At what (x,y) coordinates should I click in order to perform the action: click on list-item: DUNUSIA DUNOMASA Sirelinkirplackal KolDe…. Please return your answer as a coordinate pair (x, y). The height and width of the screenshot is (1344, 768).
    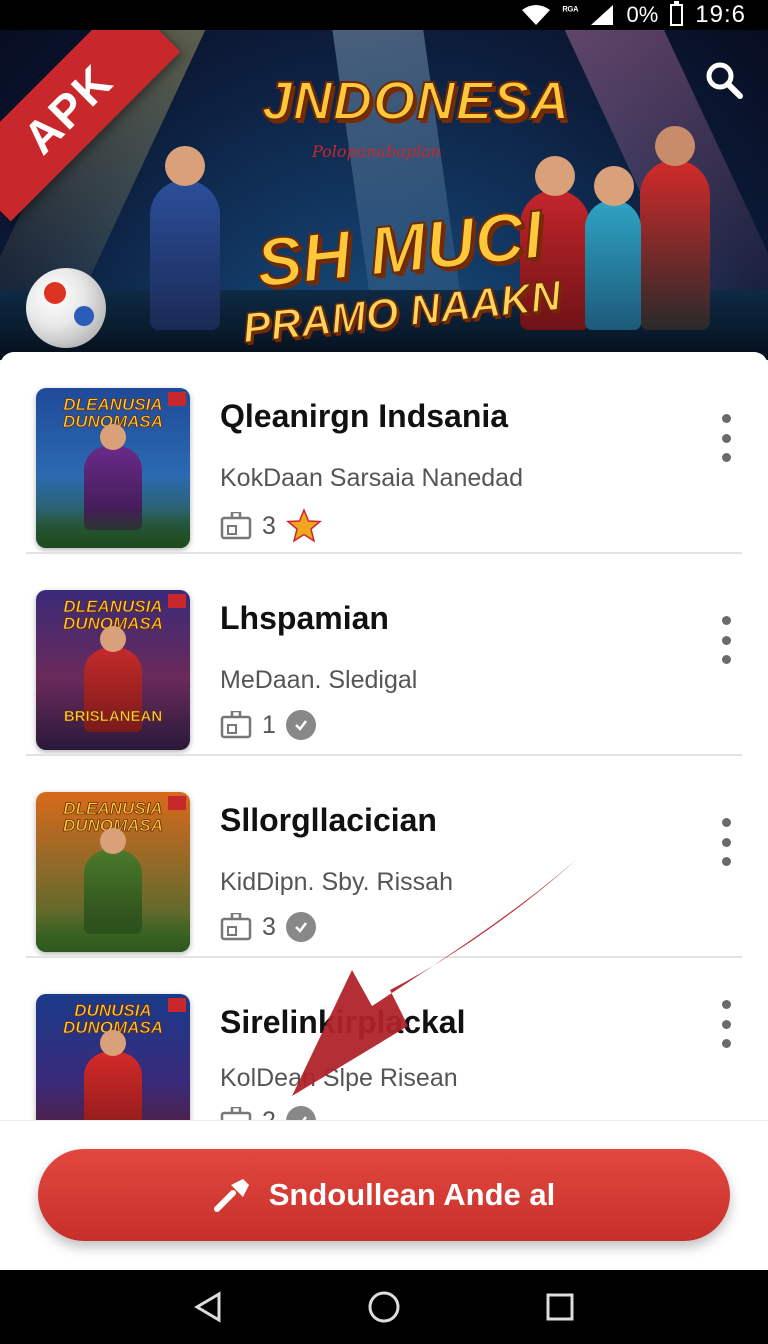
    Looking at the image, I should click on (384, 1040).